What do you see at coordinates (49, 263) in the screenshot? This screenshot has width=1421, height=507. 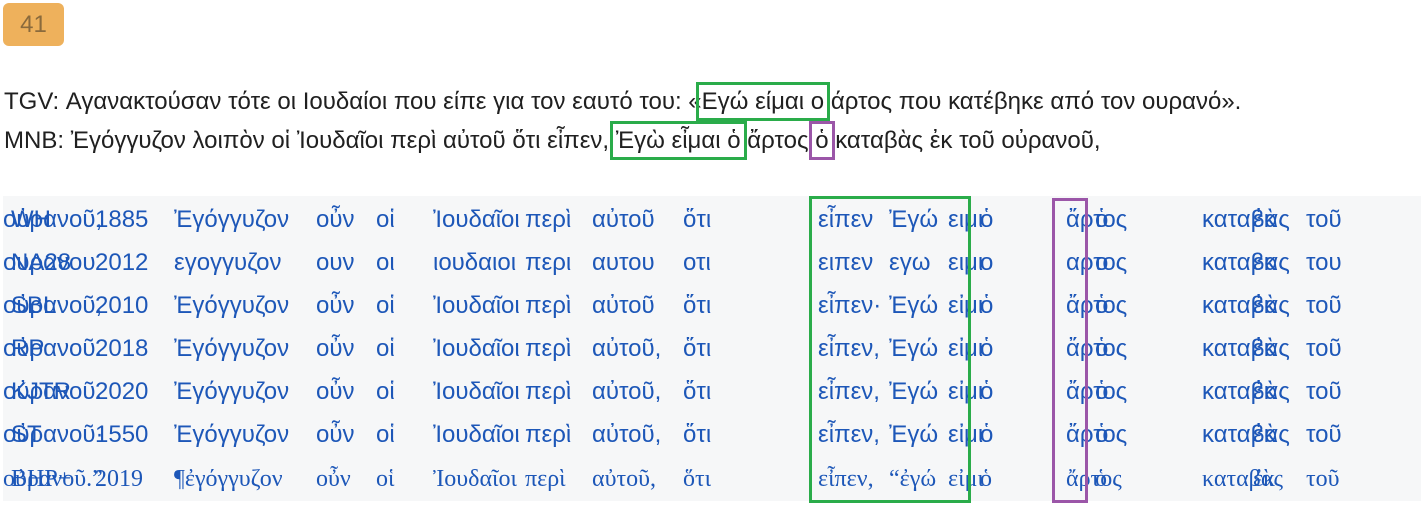 I see `greek-word: ουρανου` at bounding box center [49, 263].